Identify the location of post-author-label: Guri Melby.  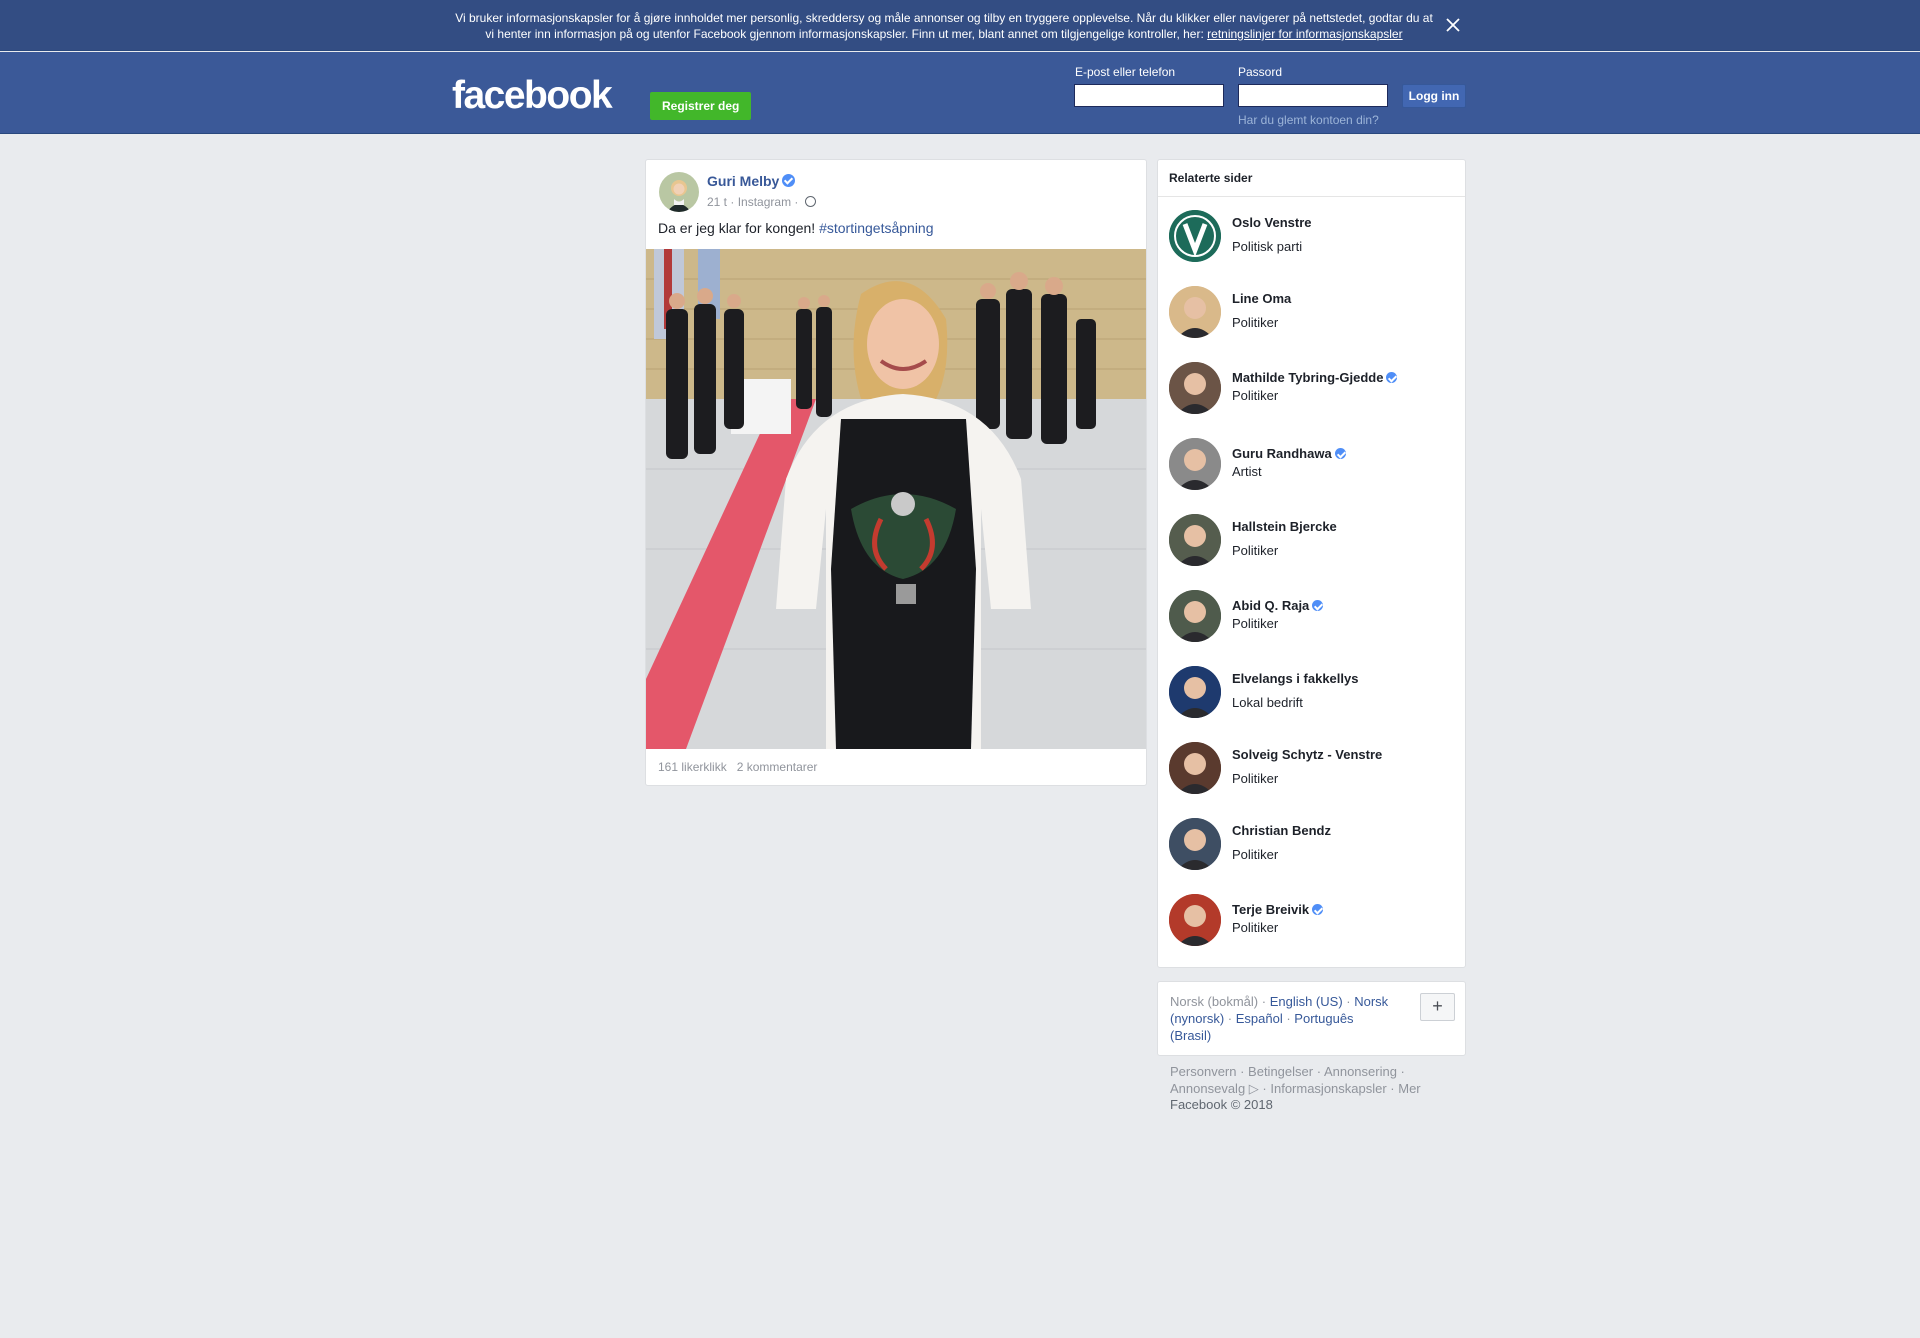
(743, 181).